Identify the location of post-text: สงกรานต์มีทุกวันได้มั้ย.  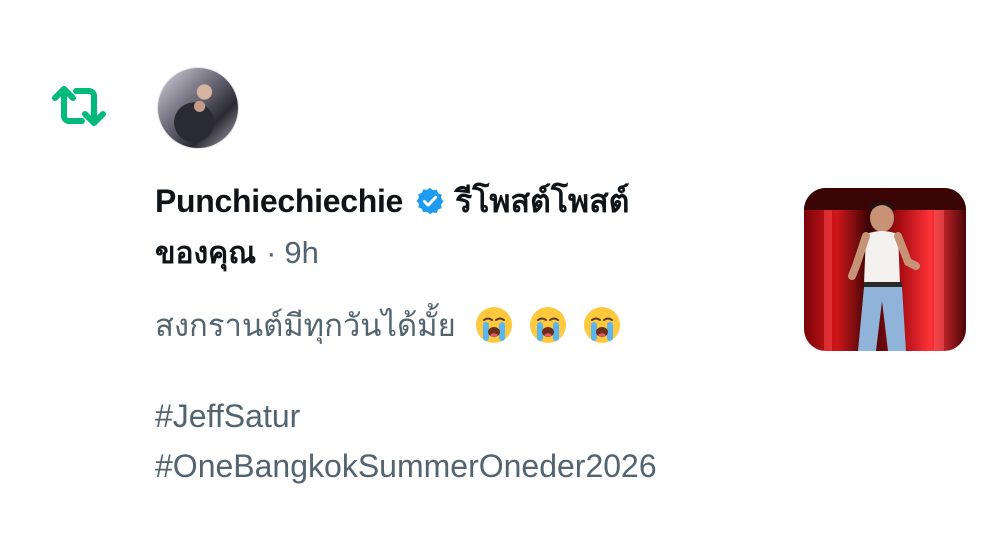
(305, 326).